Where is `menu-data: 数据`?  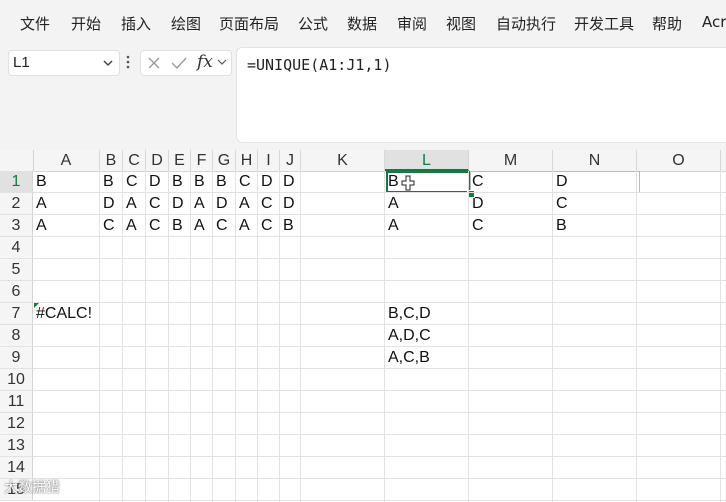 menu-data: 数据 is located at coordinates (362, 23).